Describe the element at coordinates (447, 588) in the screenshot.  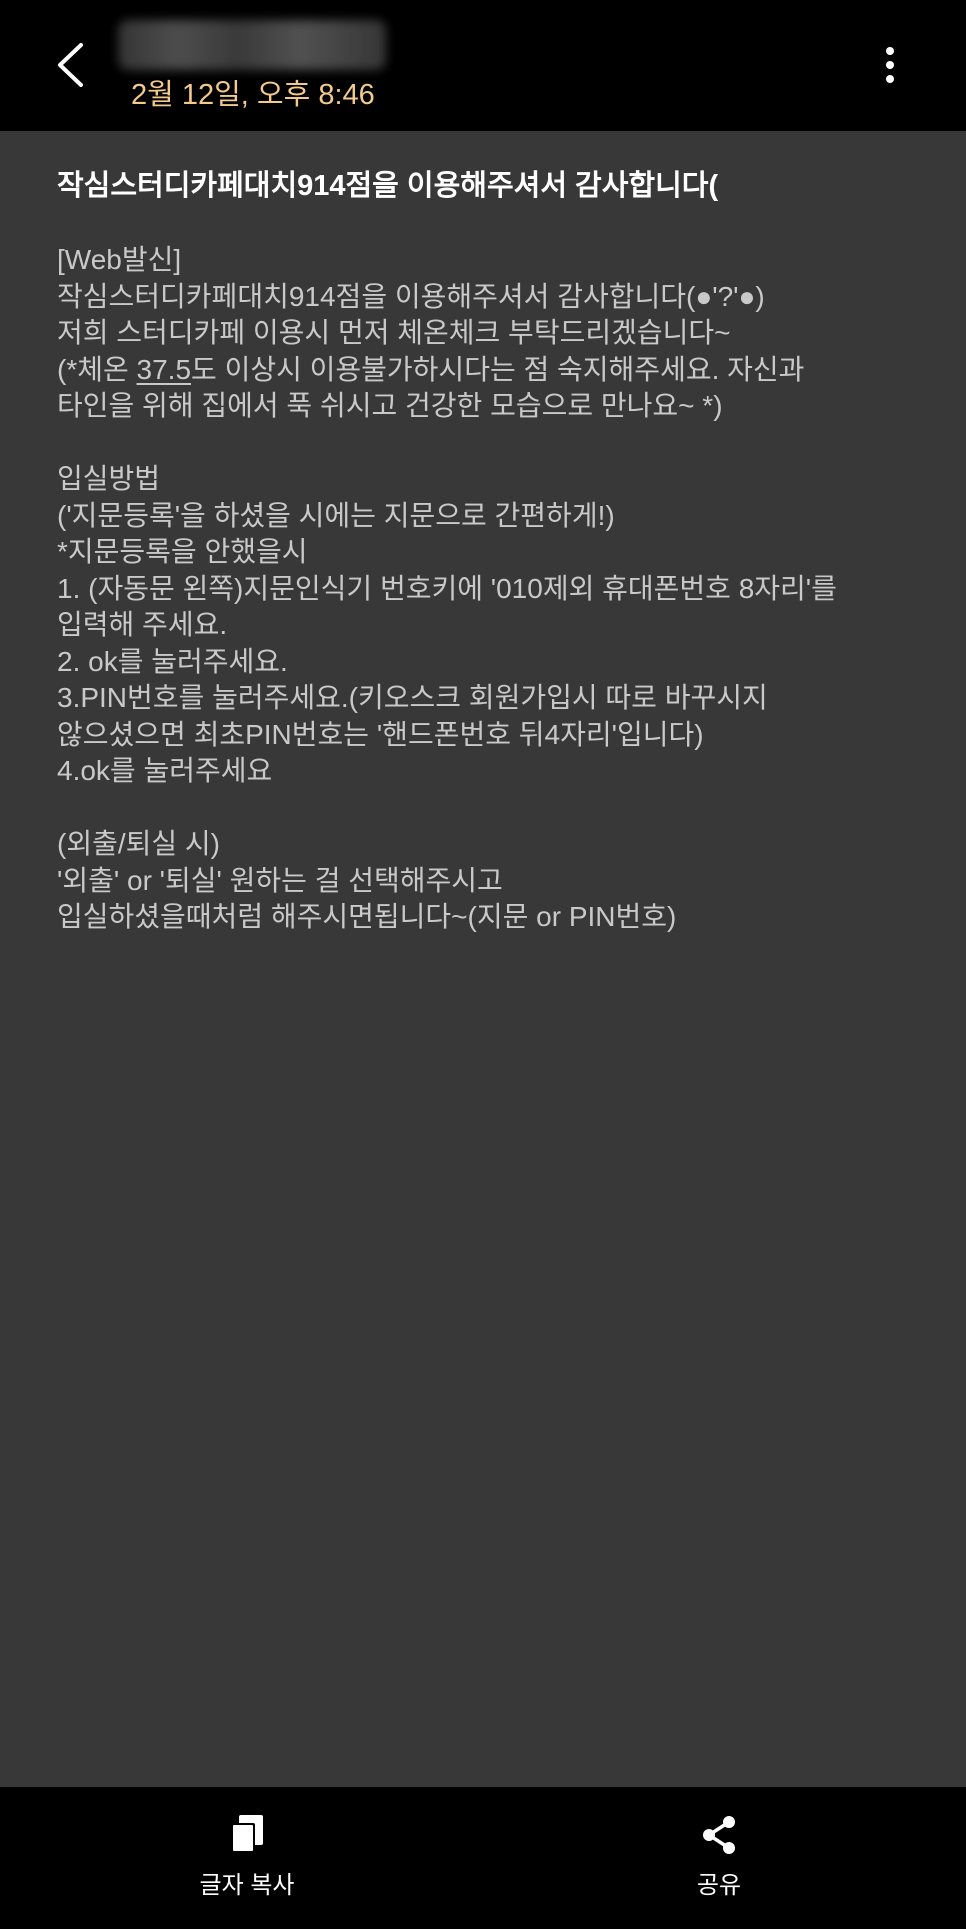
I see `message-line: 1. (자동문 왼쪽)지문인식기 번호키에 '010제외 휴대폰번호 8자리'를` at that location.